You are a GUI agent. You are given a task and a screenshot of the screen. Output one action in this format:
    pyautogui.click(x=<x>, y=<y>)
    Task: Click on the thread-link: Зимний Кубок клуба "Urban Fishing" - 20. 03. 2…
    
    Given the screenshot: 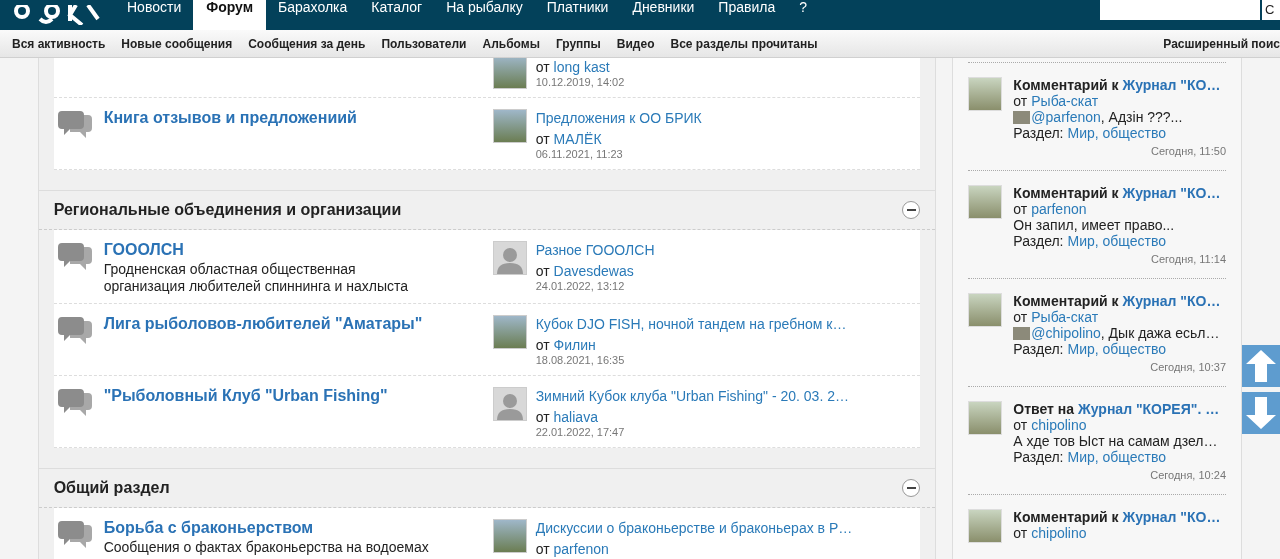 What is the action you would take?
    pyautogui.click(x=692, y=396)
    